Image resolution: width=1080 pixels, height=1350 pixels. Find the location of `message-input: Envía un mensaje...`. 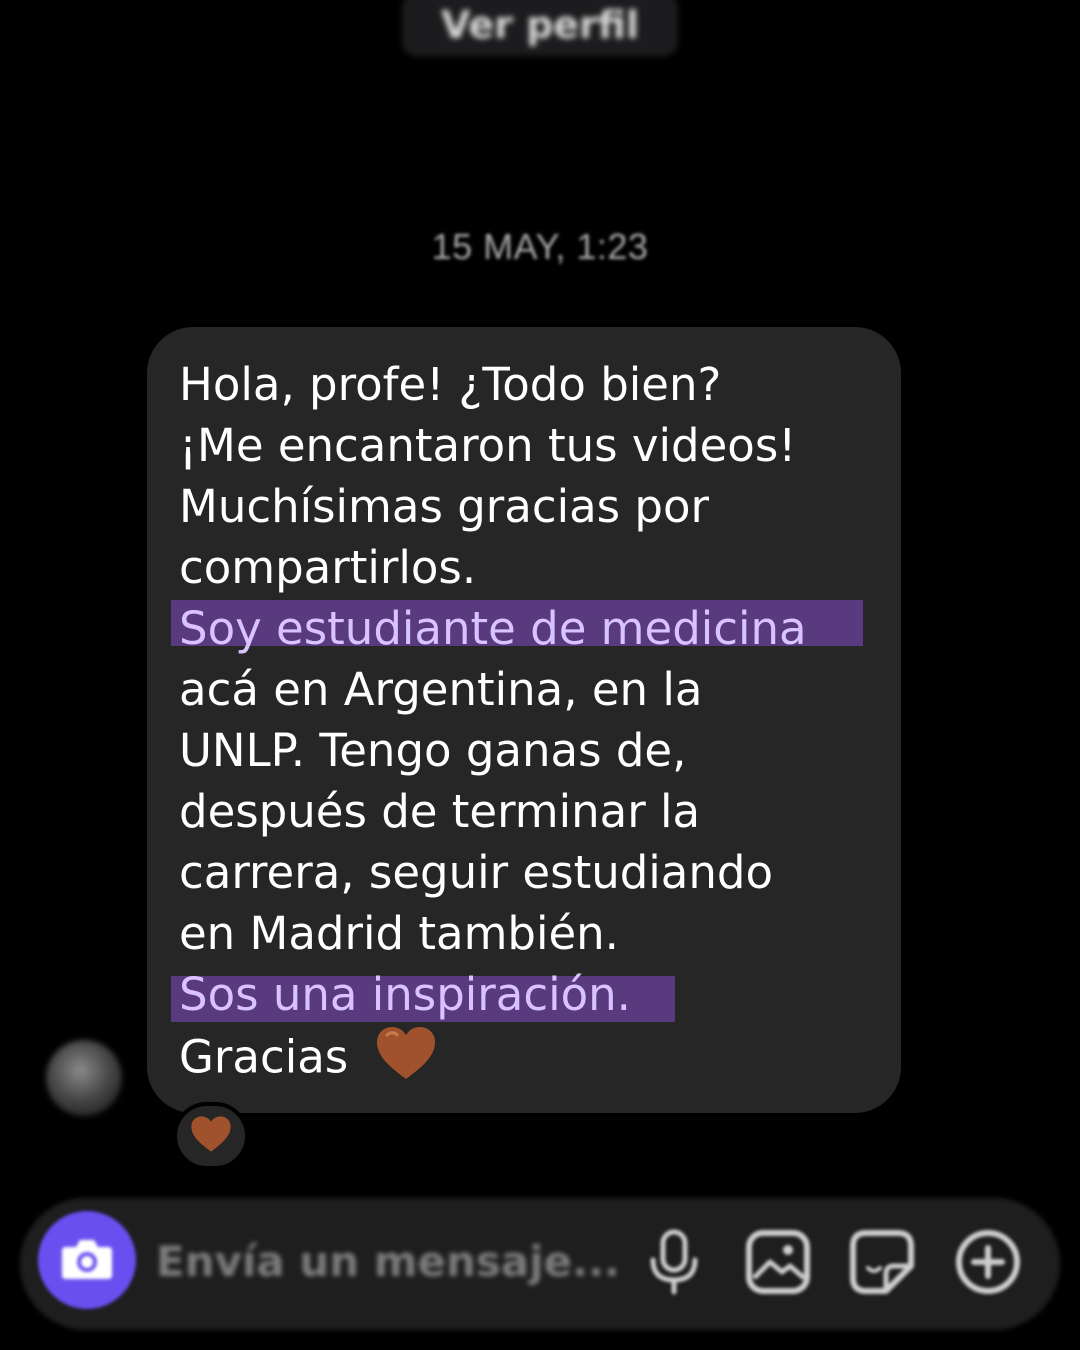

message-input: Envía un mensaje... is located at coordinates (391, 1262).